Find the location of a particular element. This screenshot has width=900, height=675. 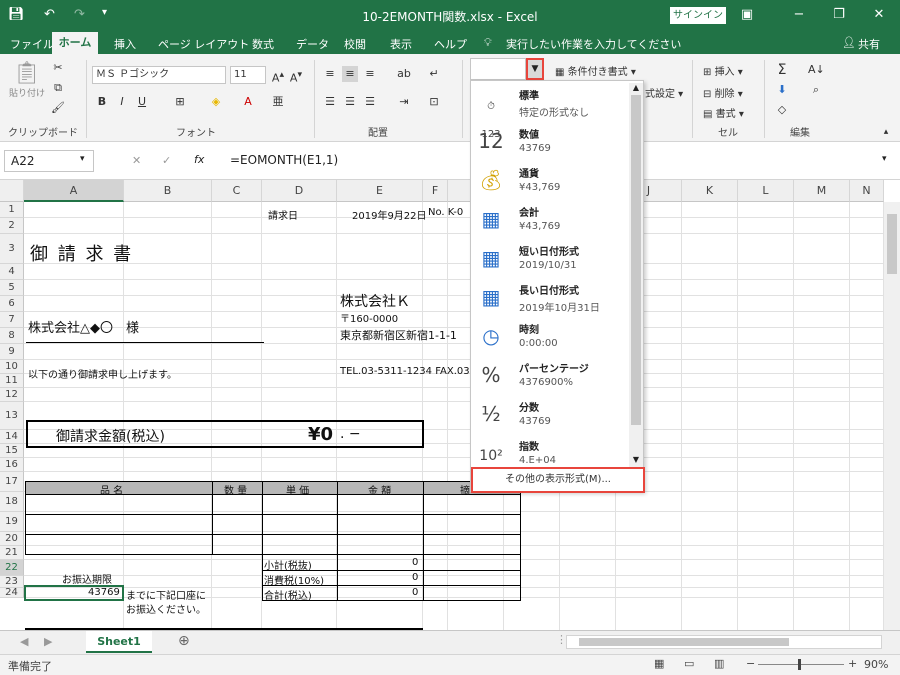

row-header: 1 is located at coordinates (12, 210).